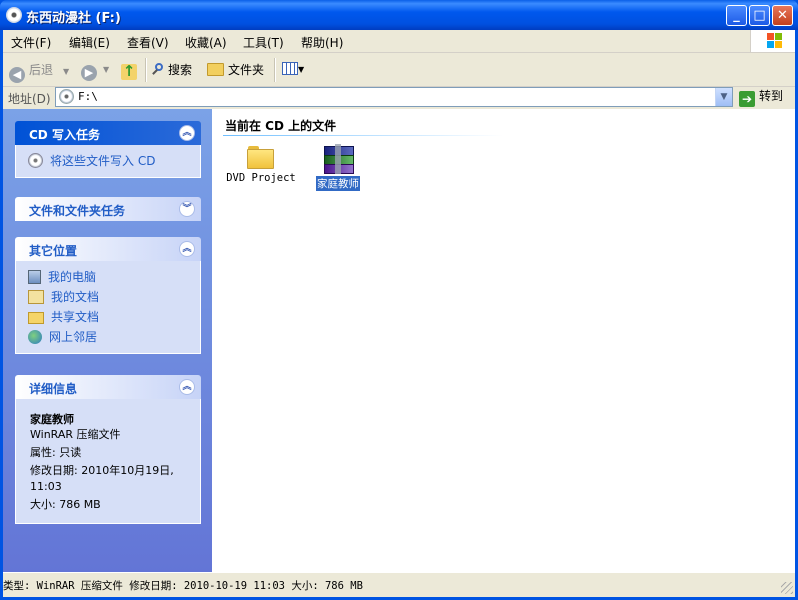  I want to click on views-dropdown-icon: ▼, so click(301, 69).